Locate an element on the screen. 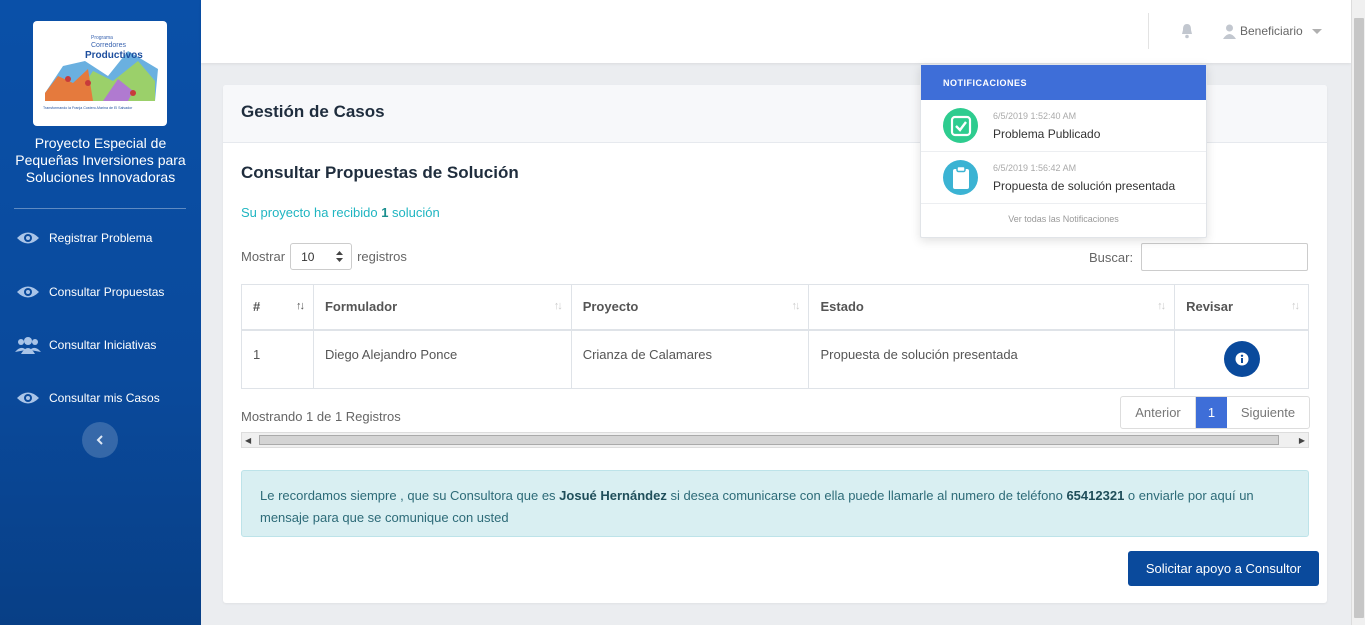  search-input is located at coordinates (1225, 257).